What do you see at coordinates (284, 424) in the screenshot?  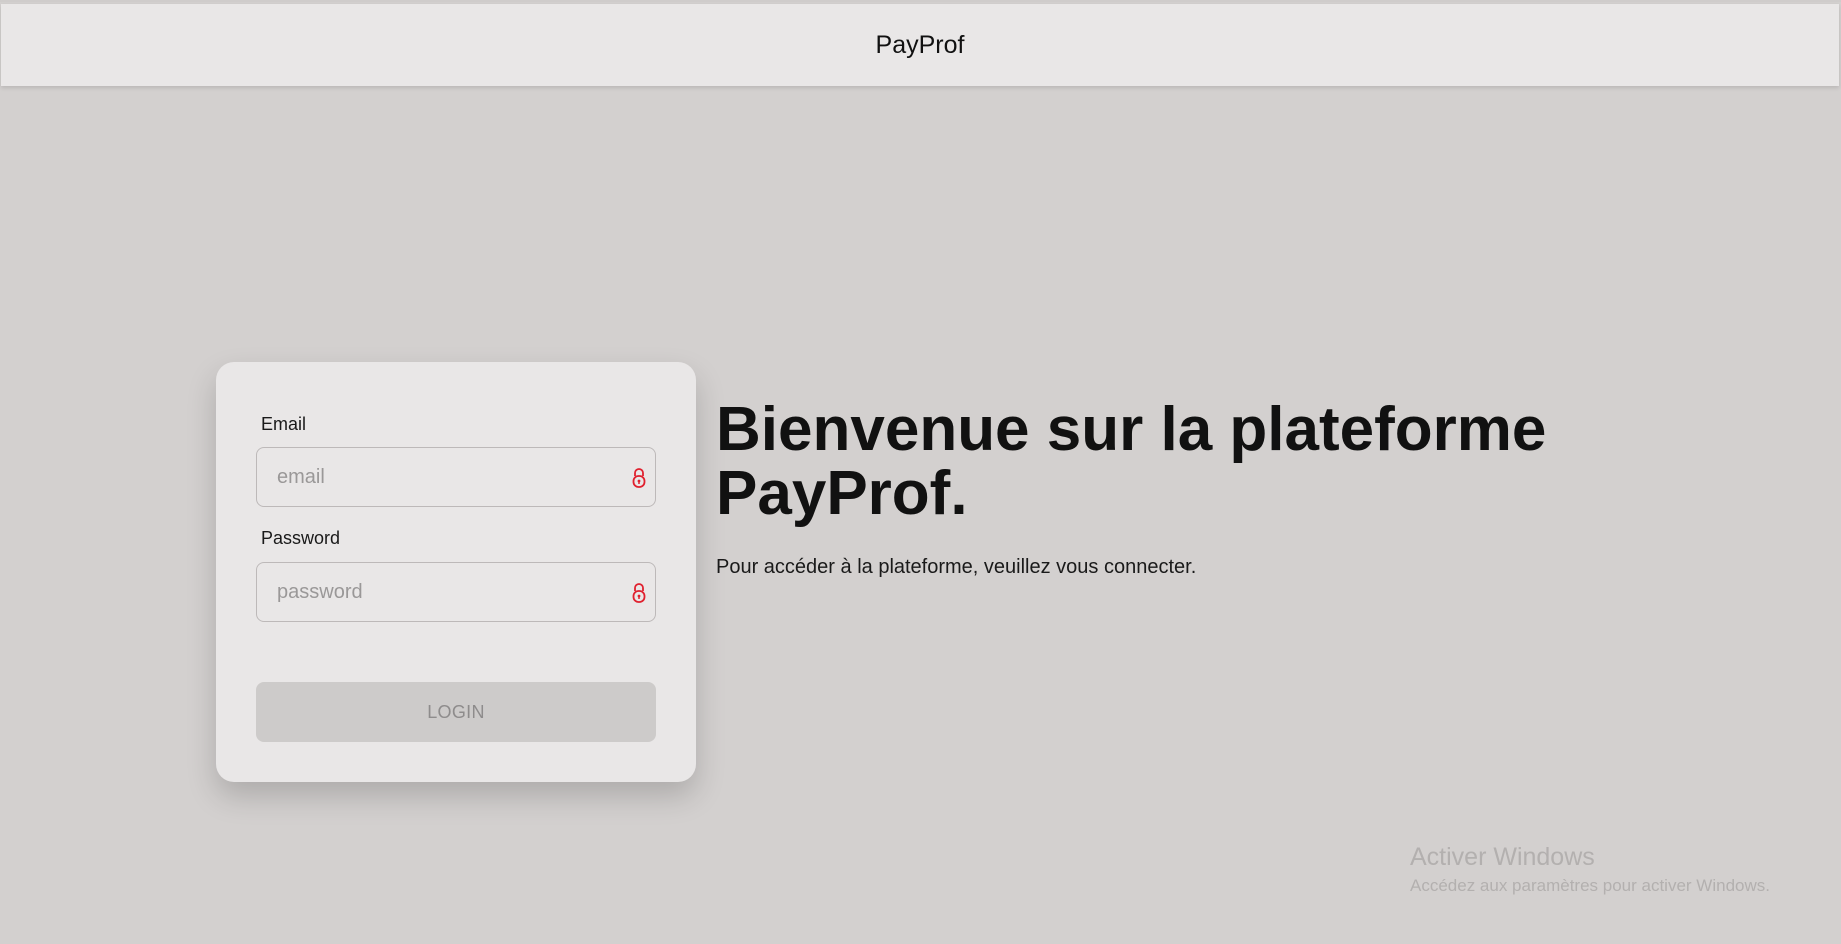 I see `email-label: Email` at bounding box center [284, 424].